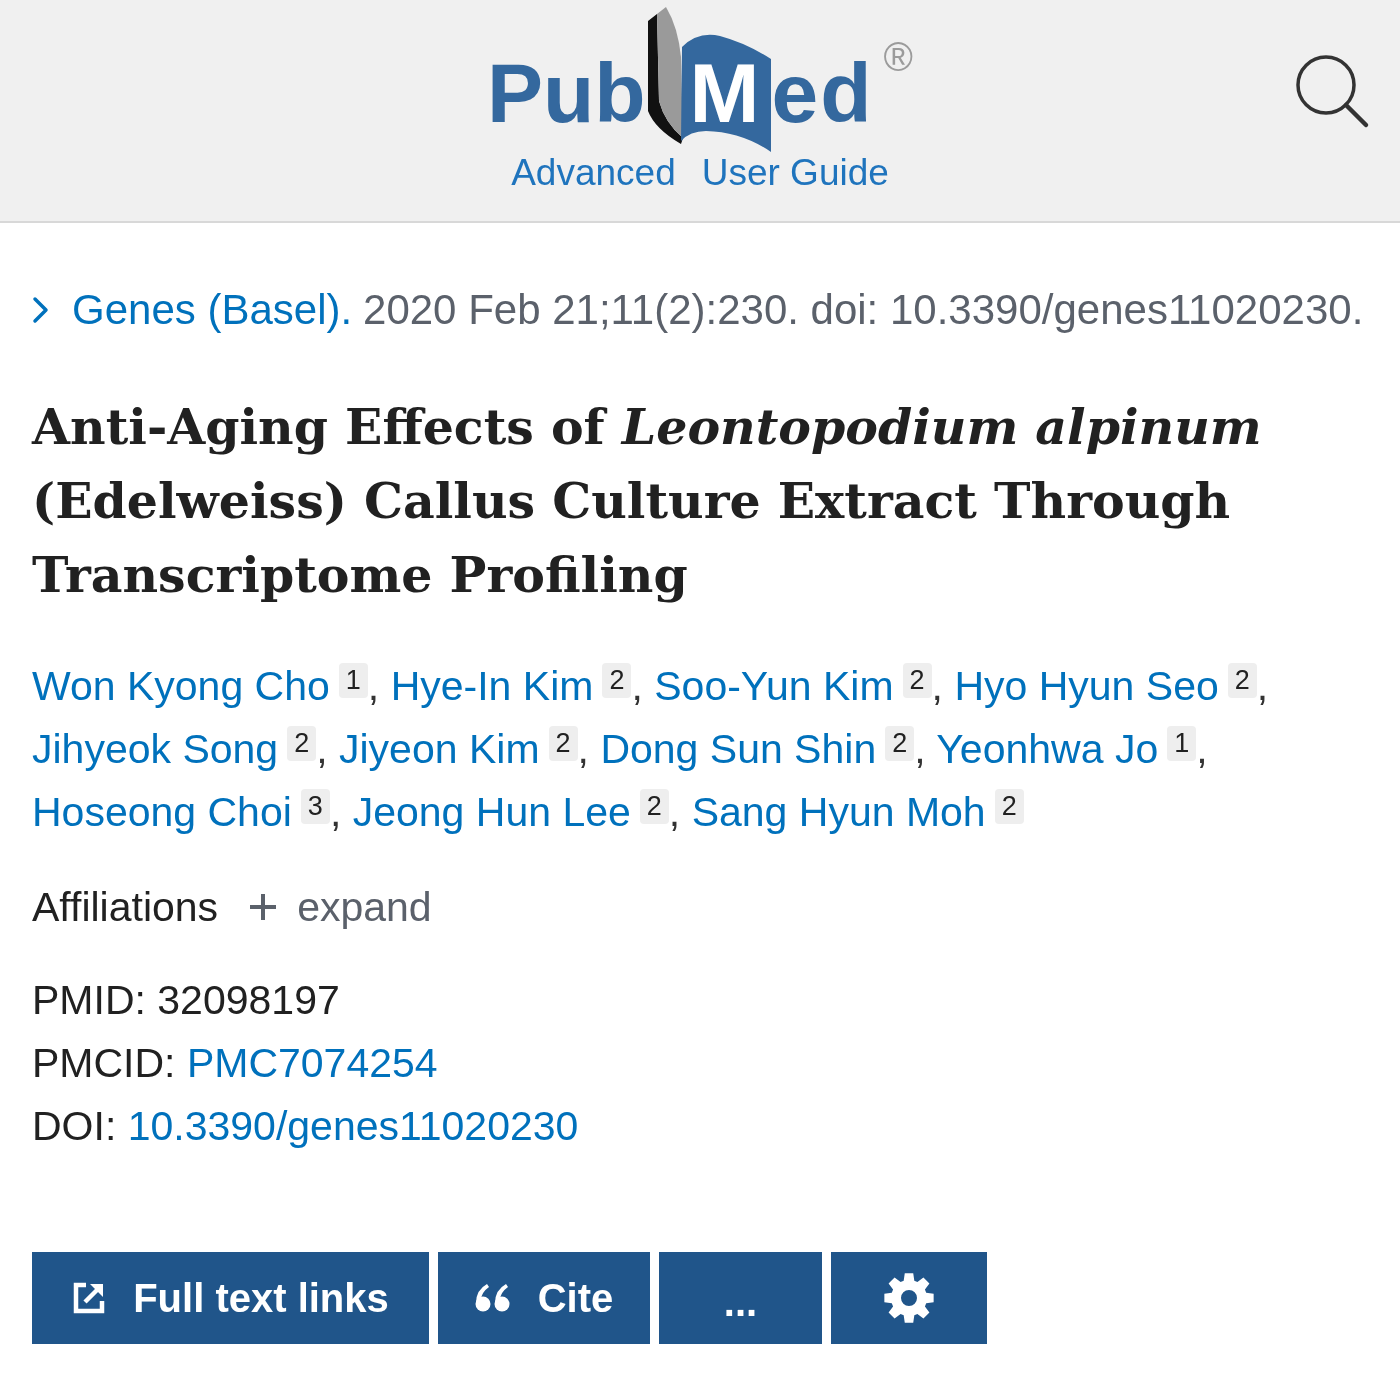  I want to click on cite-button: Cite, so click(544, 1298).